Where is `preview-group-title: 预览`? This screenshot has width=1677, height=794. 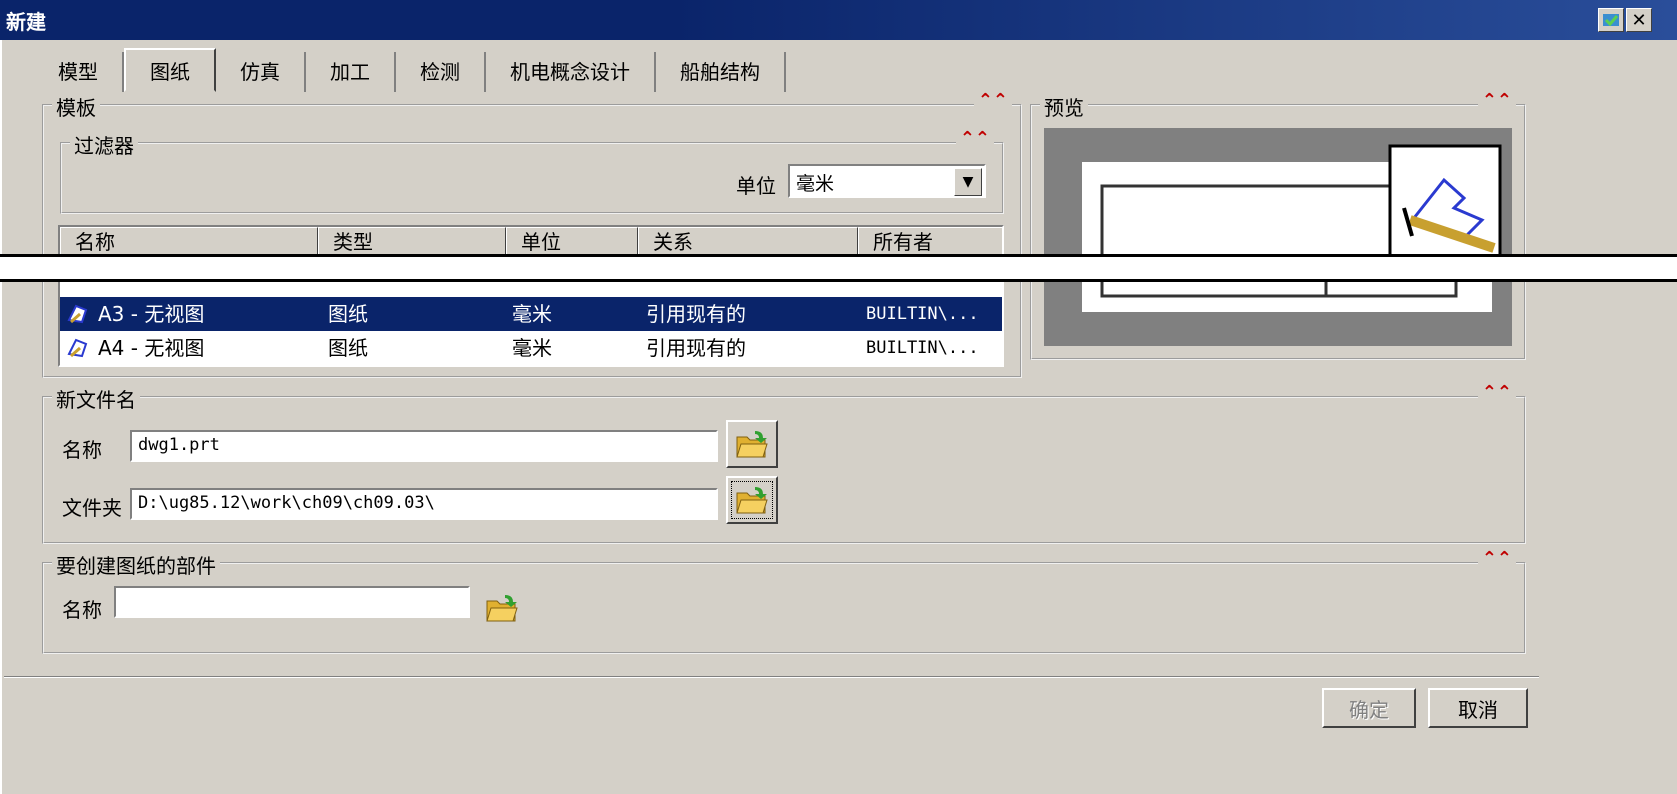
preview-group-title: 预览 is located at coordinates (1064, 106).